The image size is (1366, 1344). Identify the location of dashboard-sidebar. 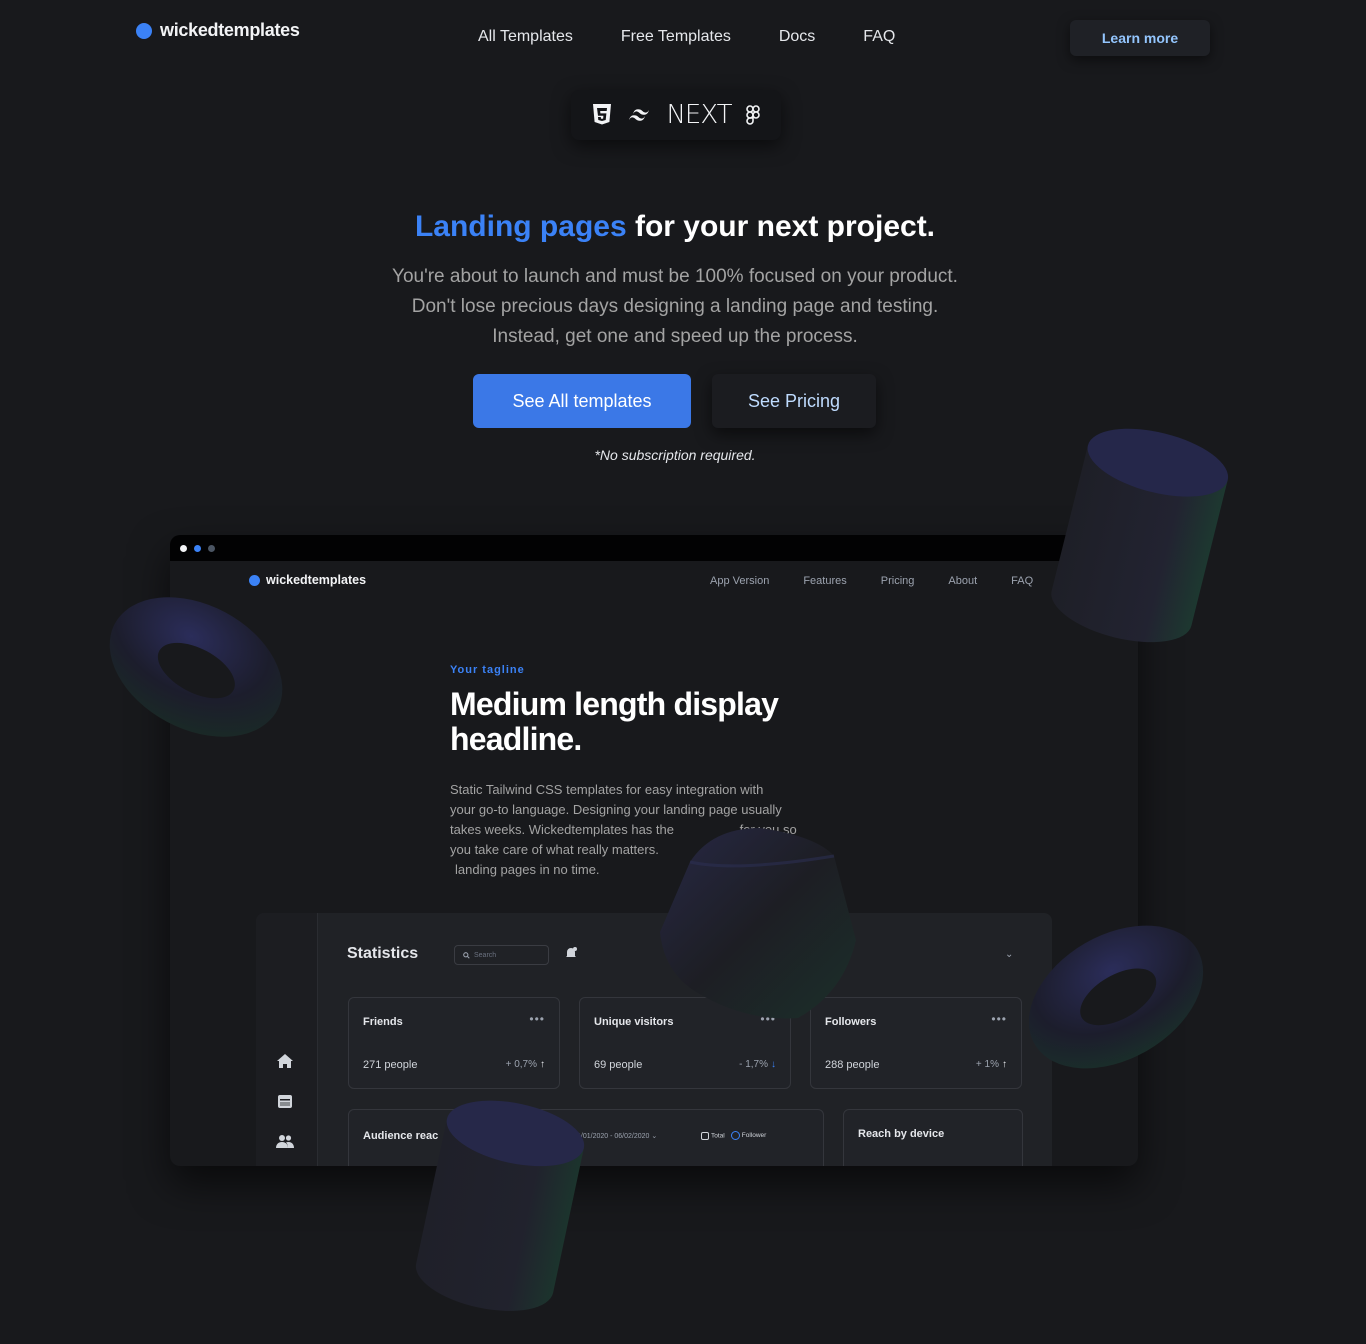
(287, 1039).